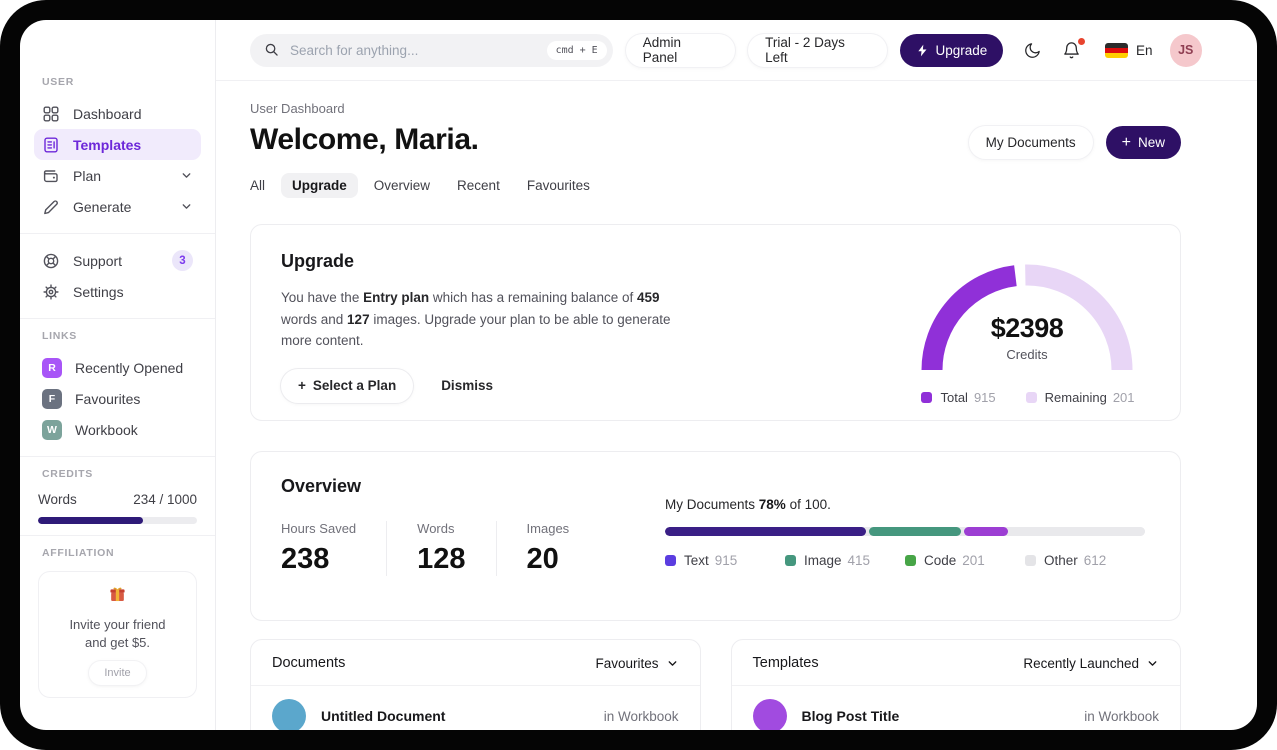 This screenshot has width=1277, height=750. I want to click on sidebar-link-recently-opened: R Recently Opened, so click(117, 367).